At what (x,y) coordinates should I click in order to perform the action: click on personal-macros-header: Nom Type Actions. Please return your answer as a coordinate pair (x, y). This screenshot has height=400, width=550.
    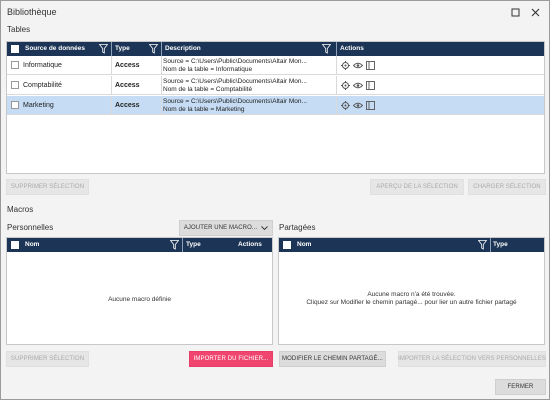
    Looking at the image, I should click on (139, 245).